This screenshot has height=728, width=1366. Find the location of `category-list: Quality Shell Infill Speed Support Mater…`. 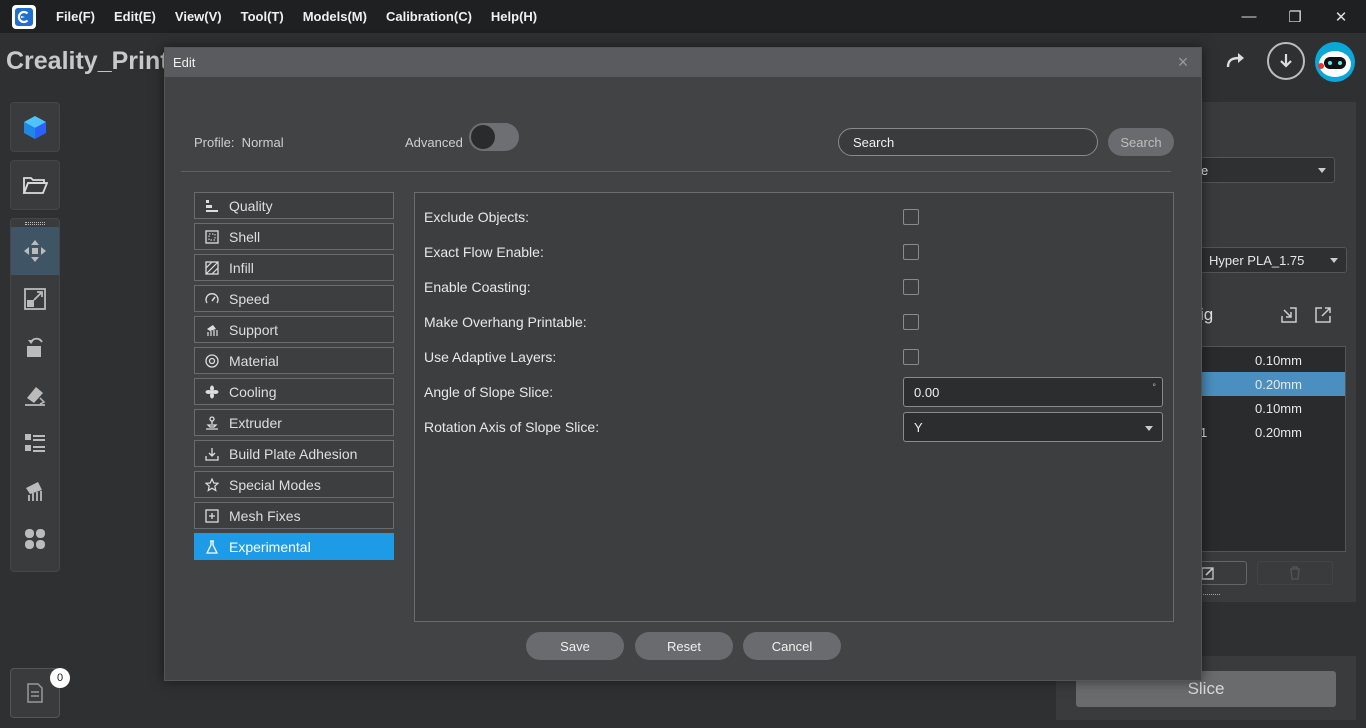

category-list: Quality Shell Infill Speed Support Mater… is located at coordinates (294, 378).